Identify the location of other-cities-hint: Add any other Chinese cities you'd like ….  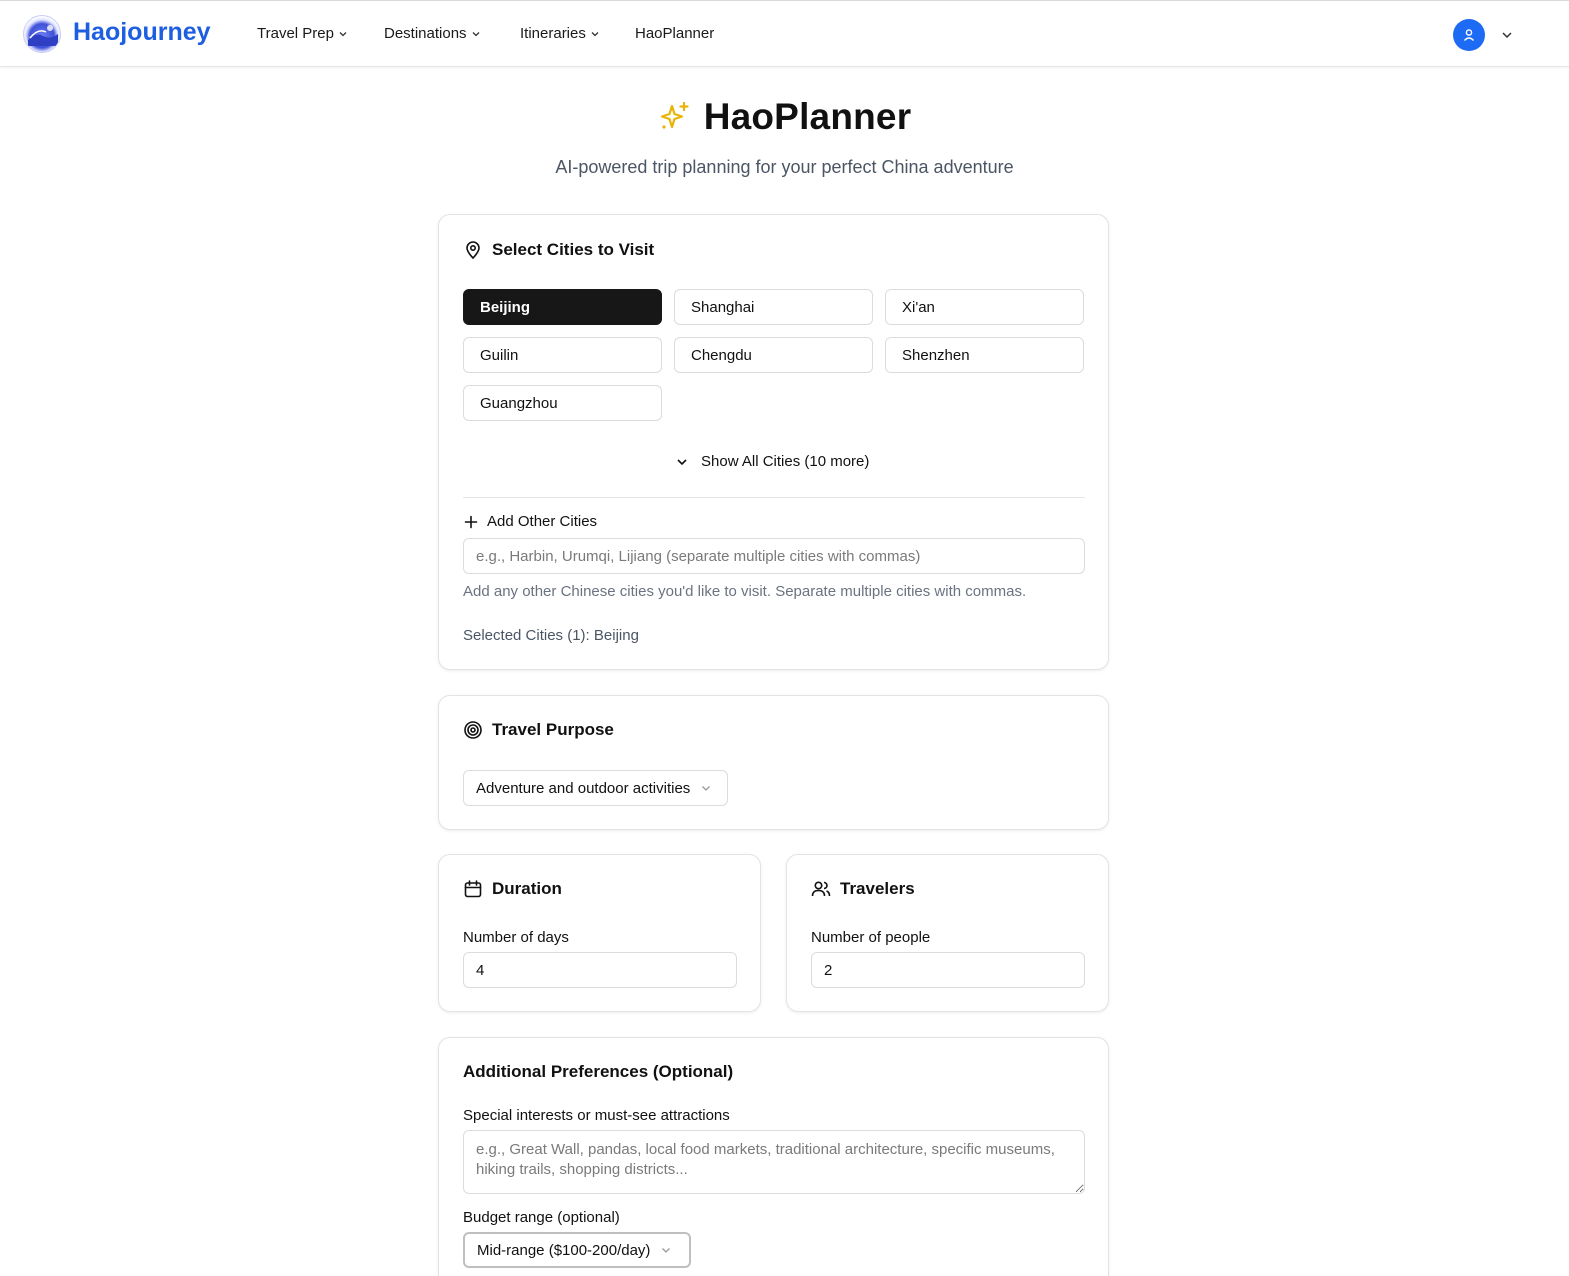
(745, 591).